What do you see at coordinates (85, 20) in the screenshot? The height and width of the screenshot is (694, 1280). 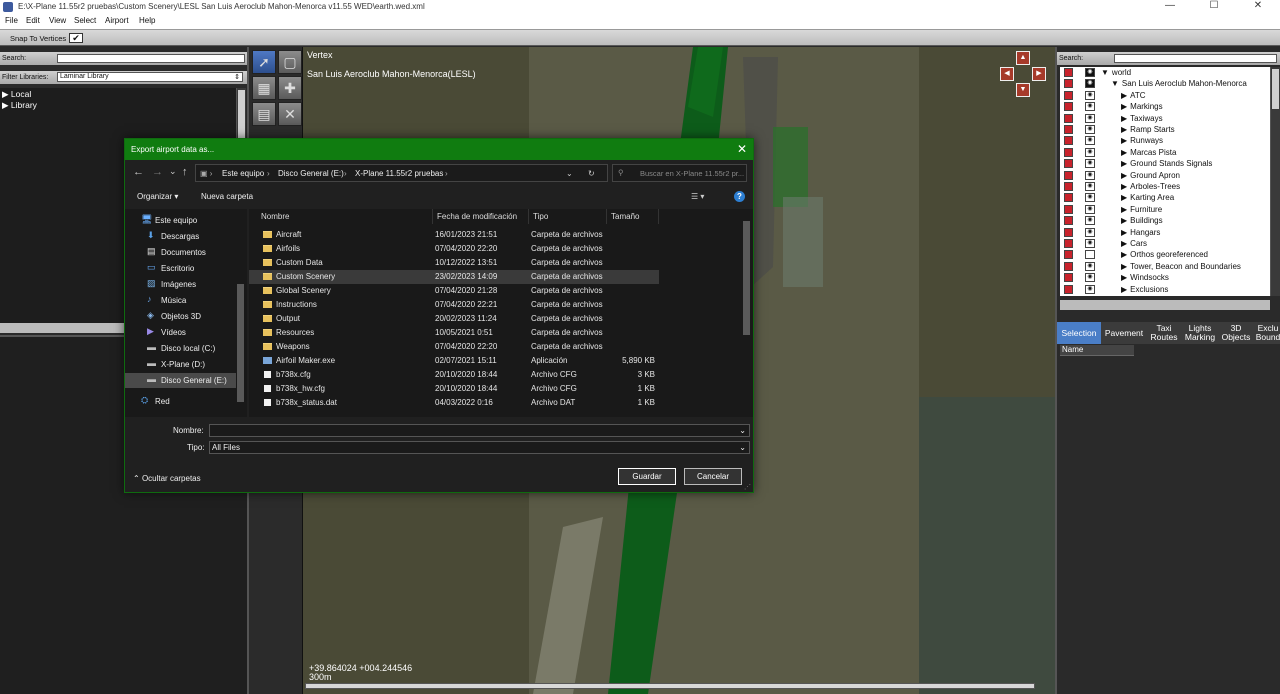 I see `menu-select: Select` at bounding box center [85, 20].